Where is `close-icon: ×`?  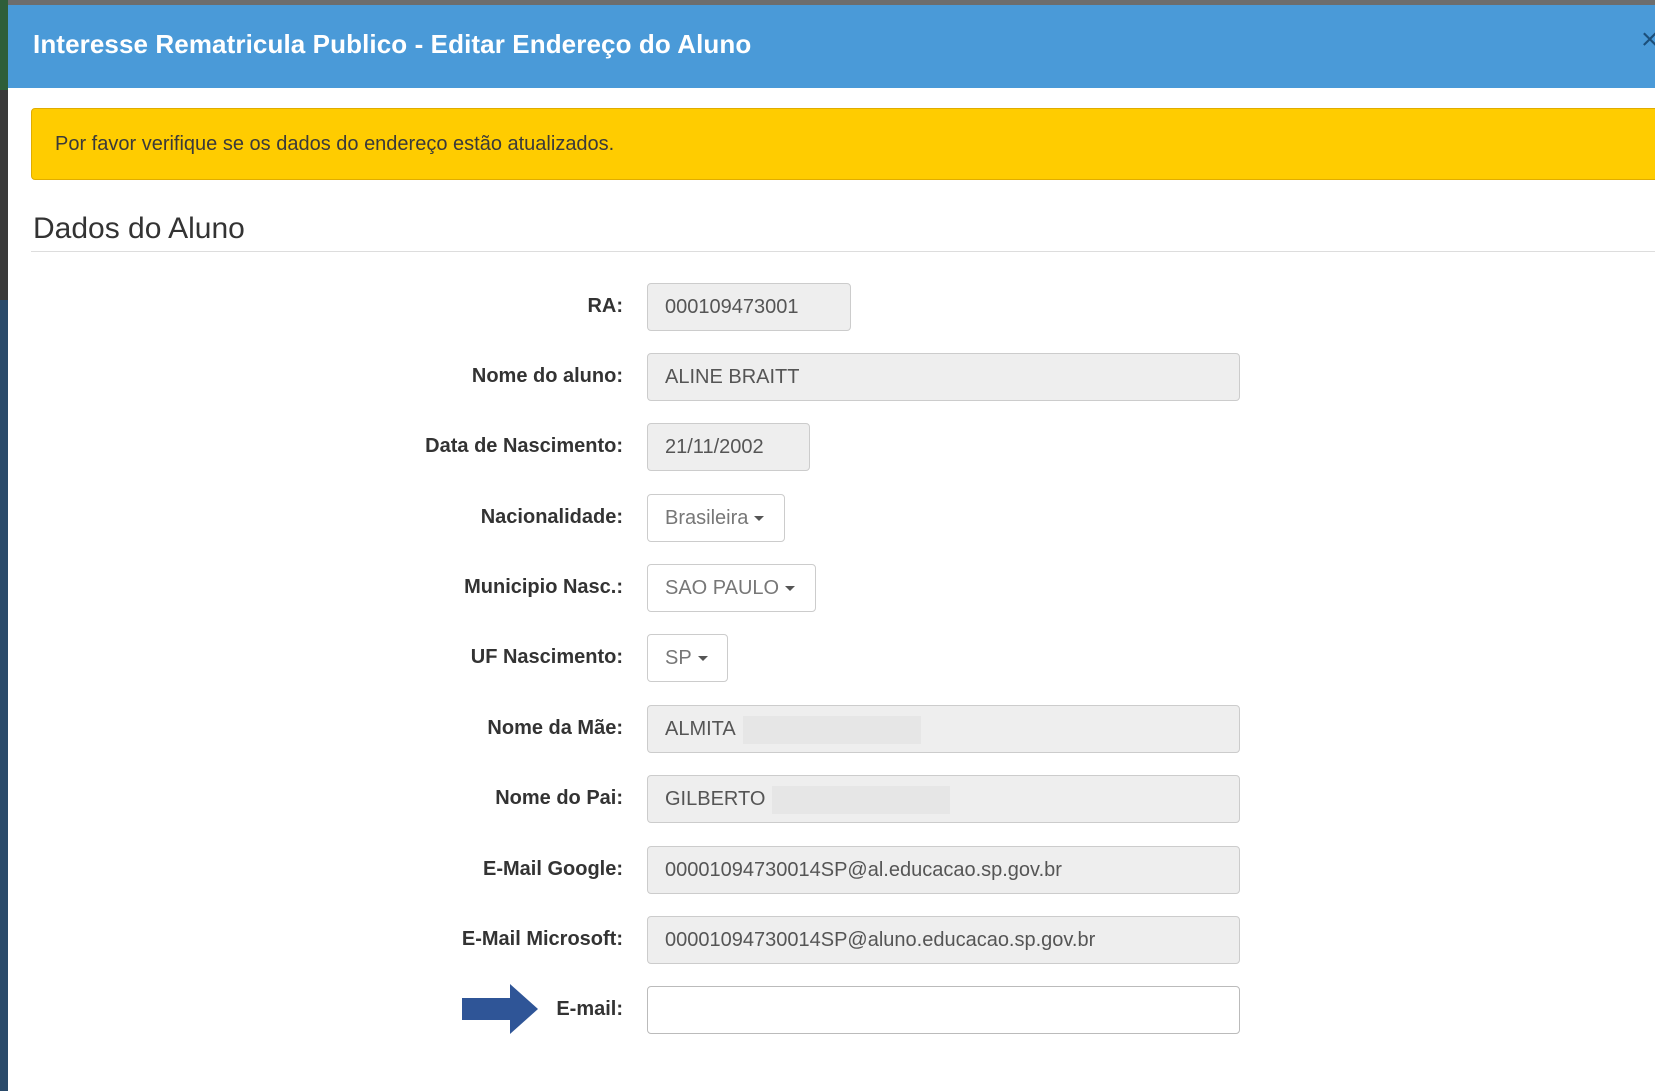 close-icon: × is located at coordinates (1648, 40).